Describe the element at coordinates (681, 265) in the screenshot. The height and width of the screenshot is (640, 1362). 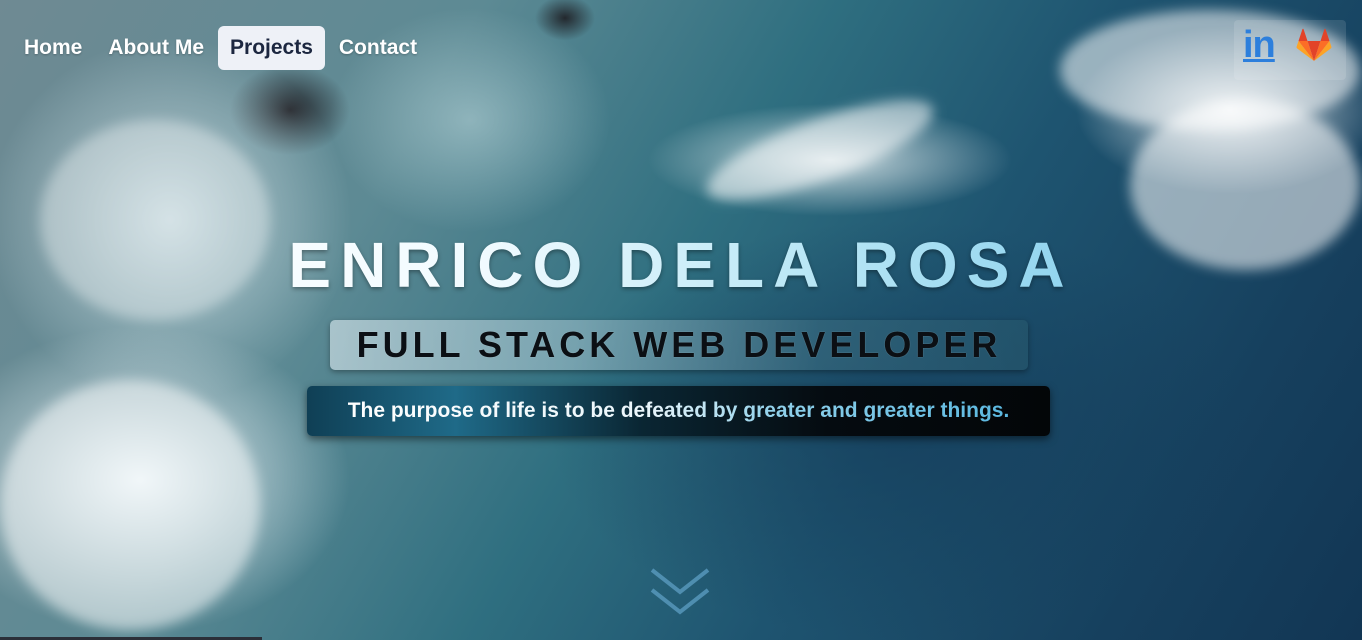
I see `hero-name: ENRICO DELA ROSA` at that location.